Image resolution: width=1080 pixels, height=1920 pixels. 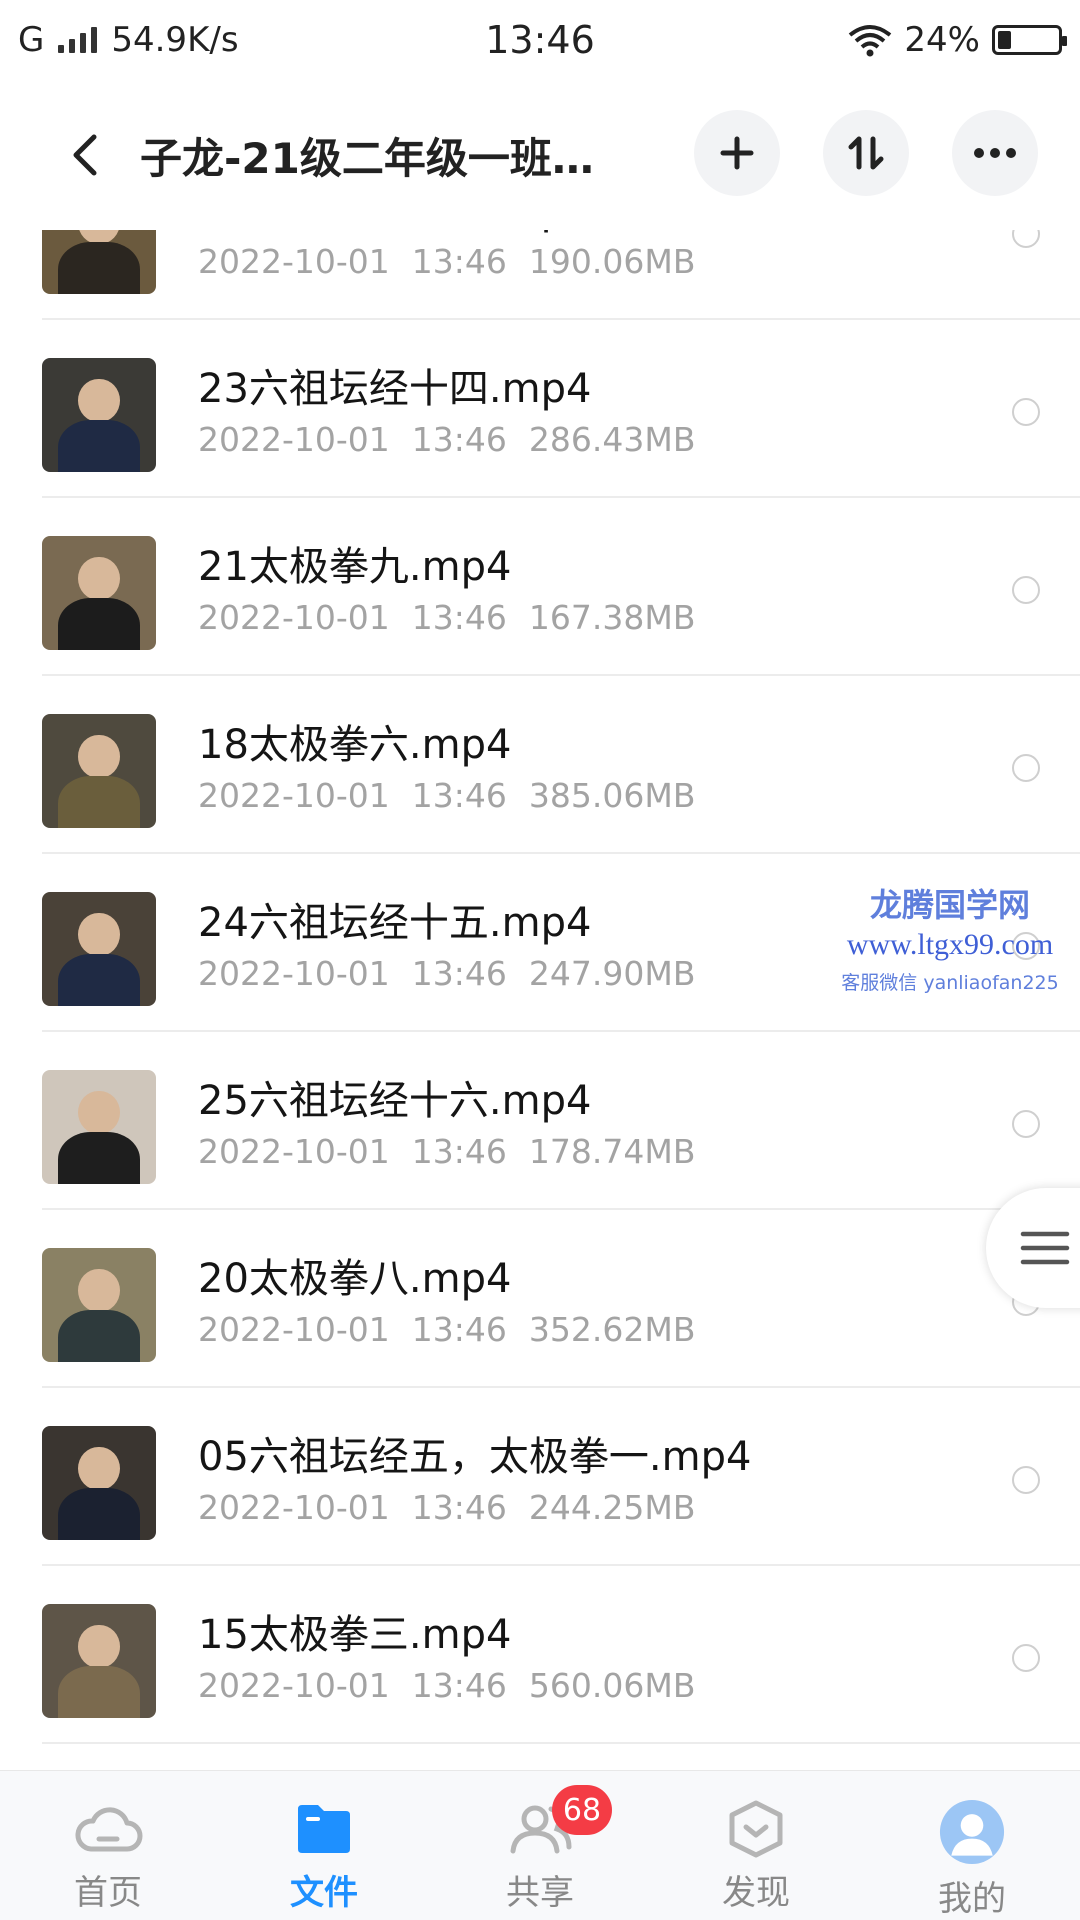 What do you see at coordinates (324, 1893) in the screenshot?
I see `nav-label-files: 文件` at bounding box center [324, 1893].